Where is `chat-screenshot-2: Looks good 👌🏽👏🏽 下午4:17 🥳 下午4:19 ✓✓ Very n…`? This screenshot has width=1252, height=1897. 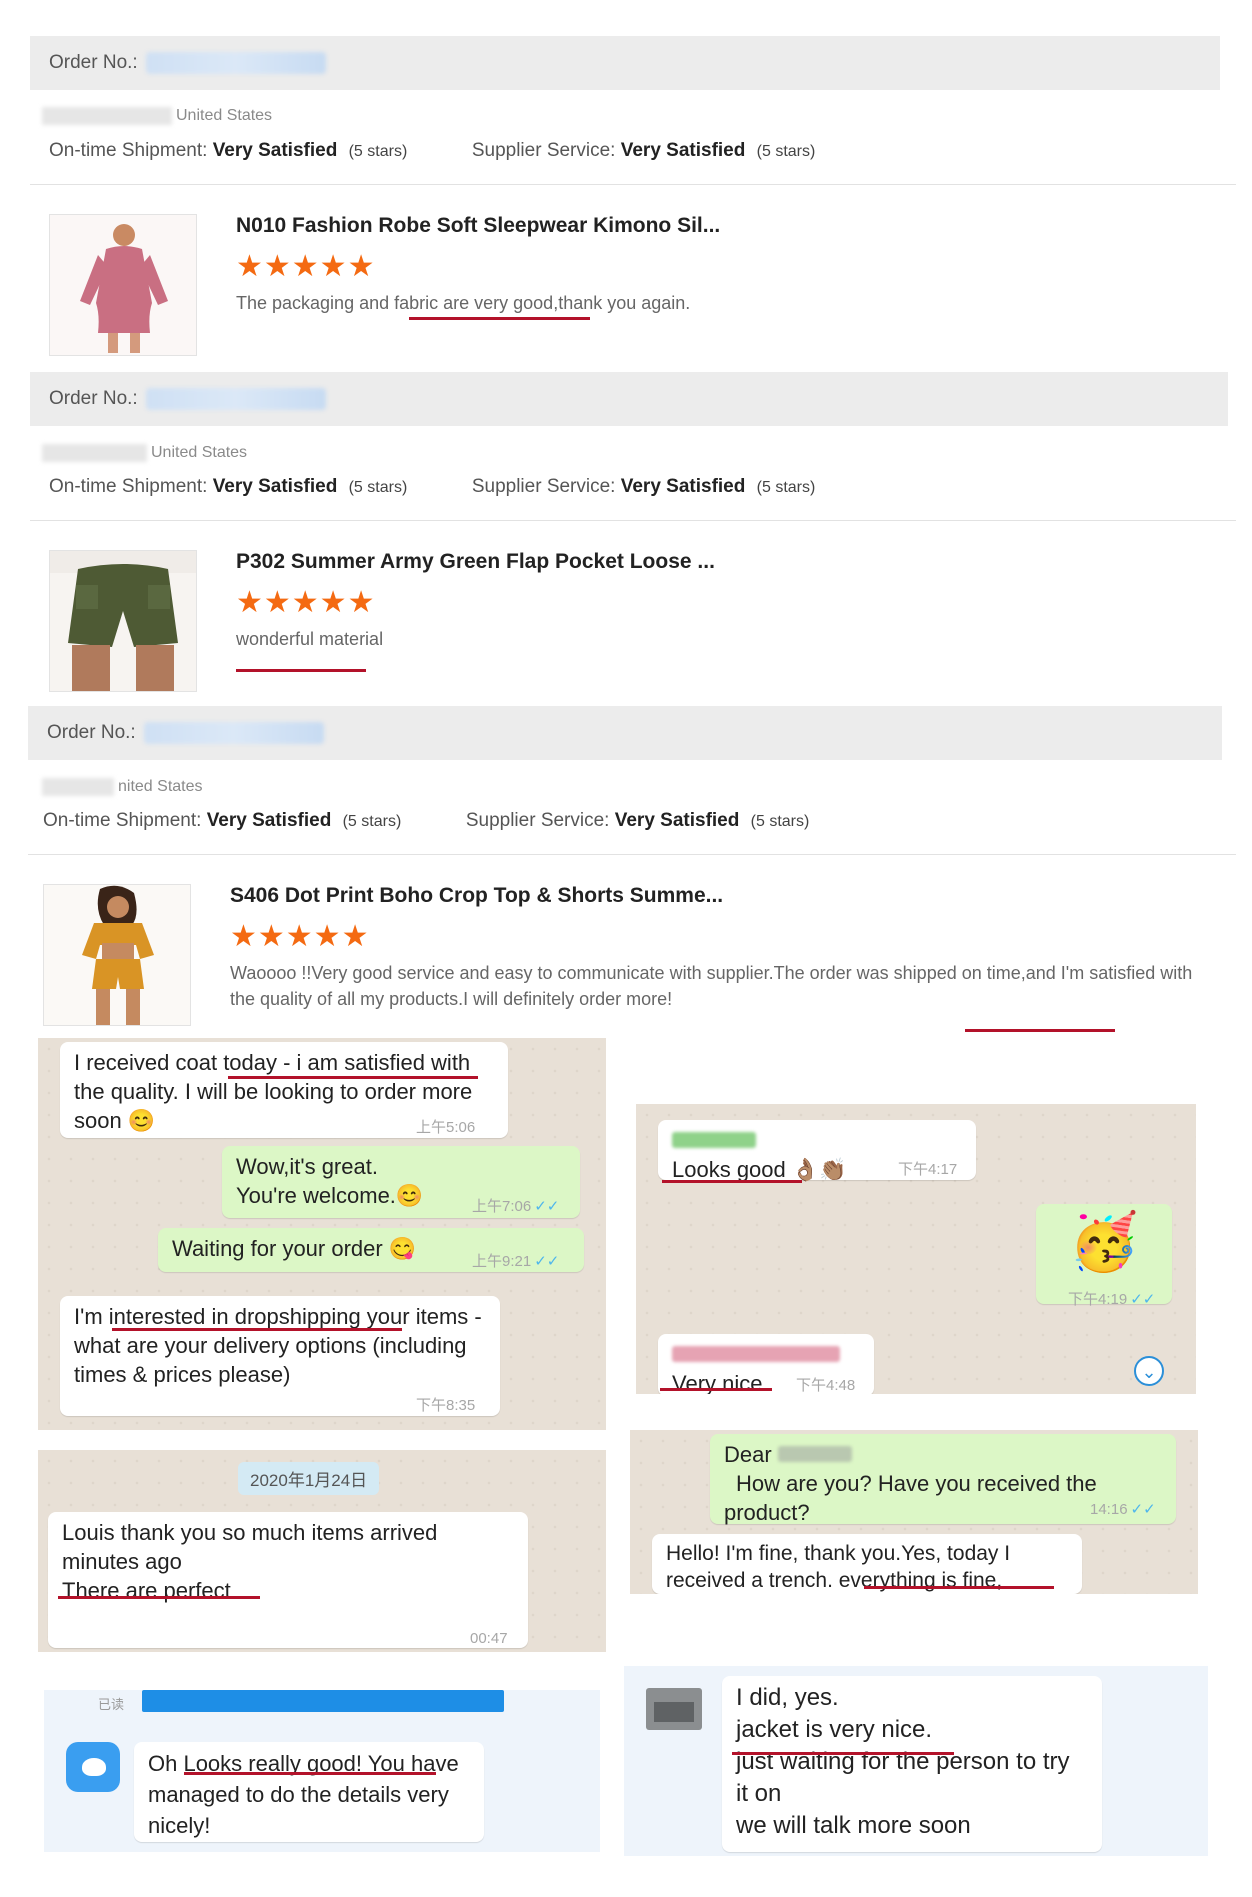 chat-screenshot-2: Looks good 👌🏽👏🏽 下午4:17 🥳 下午4:19 ✓✓ Very n… is located at coordinates (916, 1249).